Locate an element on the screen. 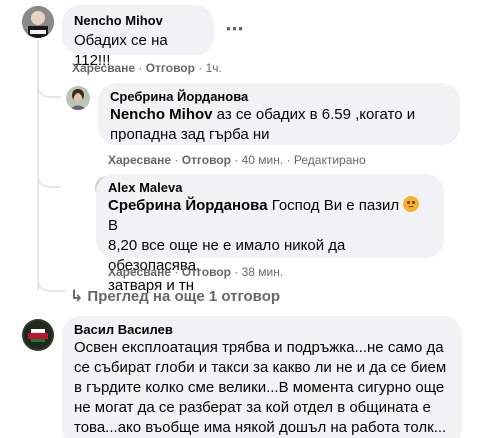 This screenshot has width=501, height=438. thread-line is located at coordinates (38, 165).